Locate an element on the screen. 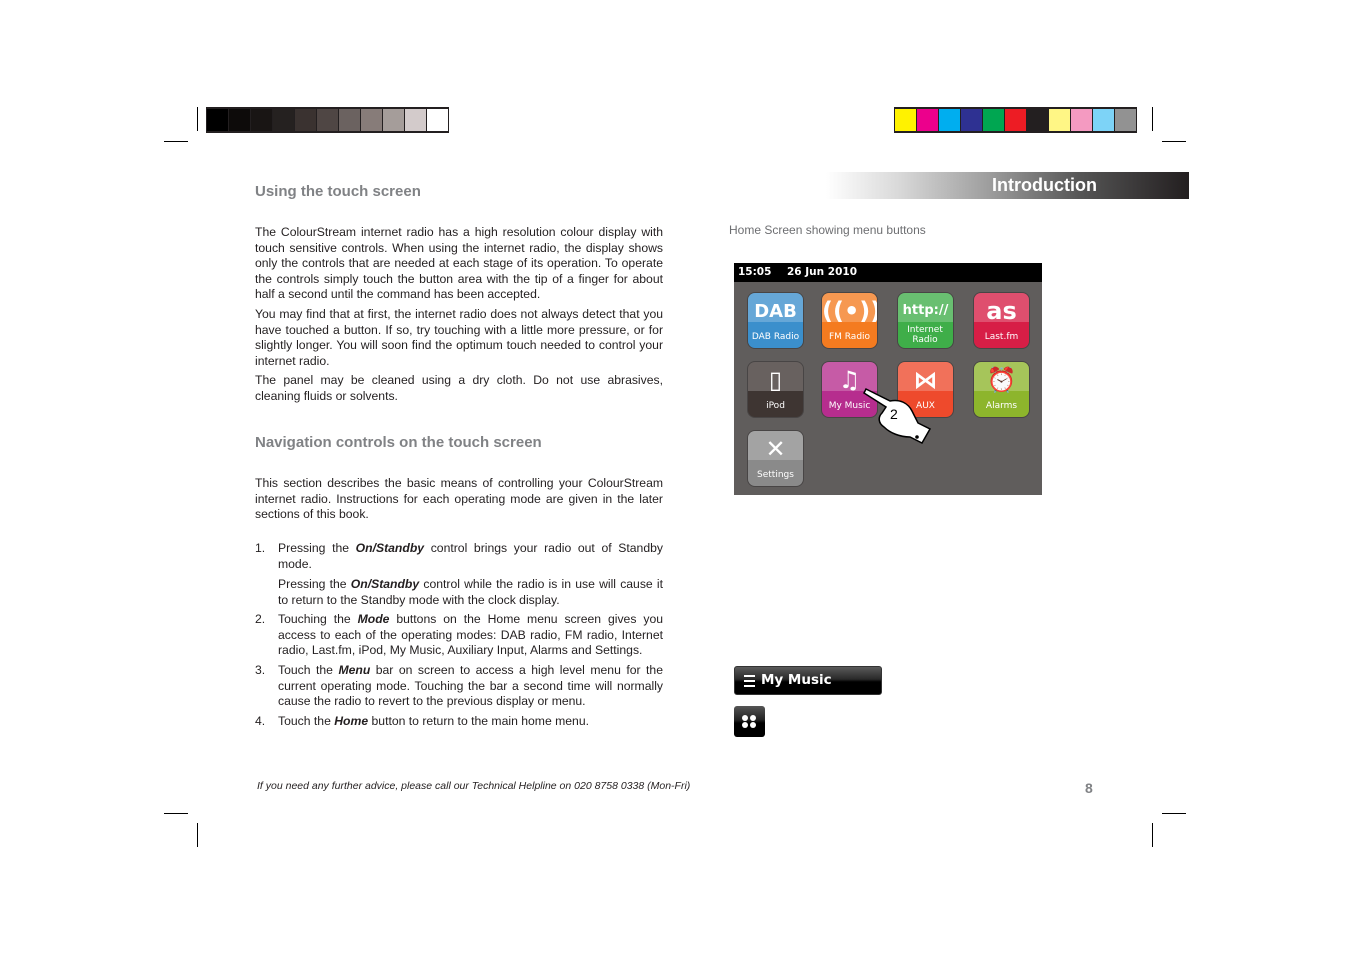  menu-bar: My Music is located at coordinates (808, 680).